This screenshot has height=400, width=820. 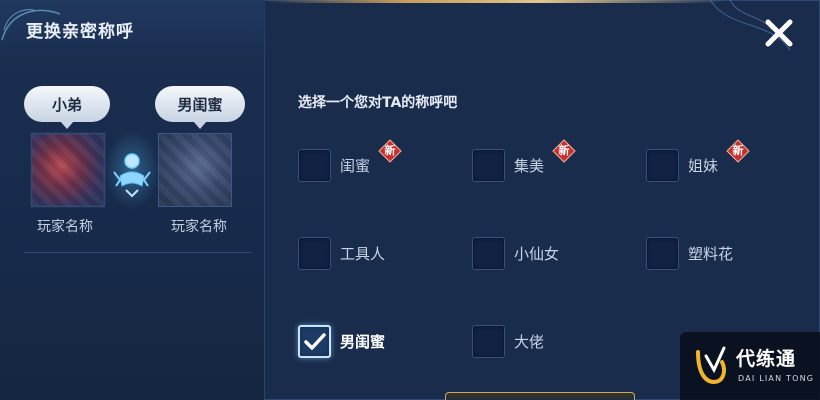 What do you see at coordinates (195, 170) in the screenshot?
I see `avatar-right` at bounding box center [195, 170].